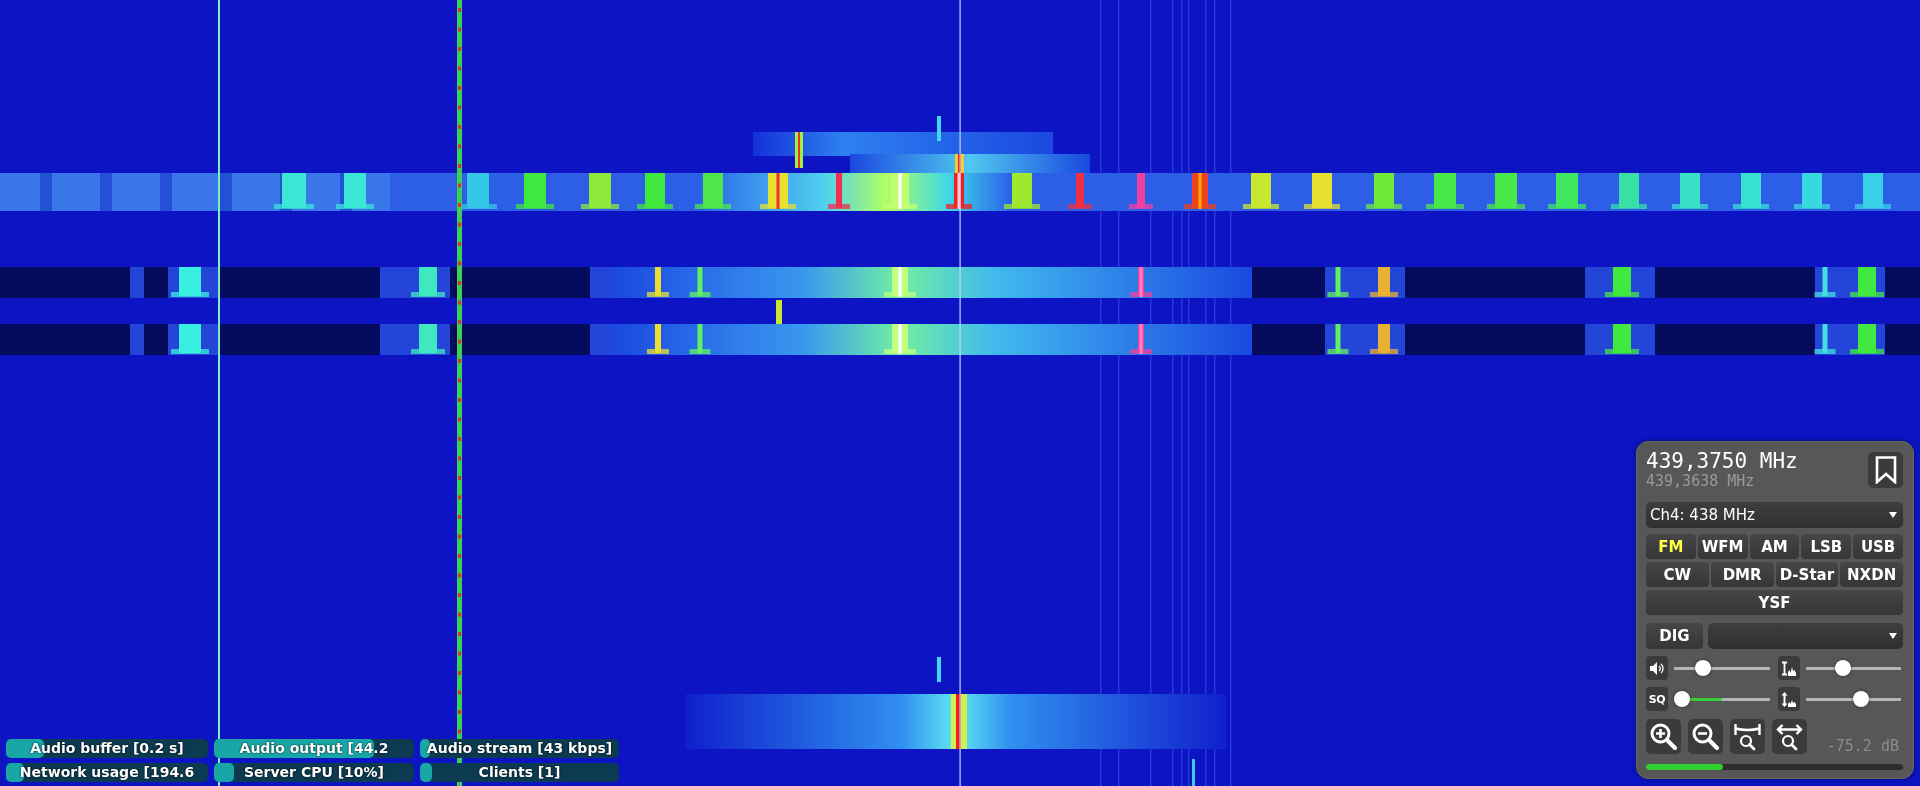  I want to click on arrow-magnifier-icon, so click(1789, 736).